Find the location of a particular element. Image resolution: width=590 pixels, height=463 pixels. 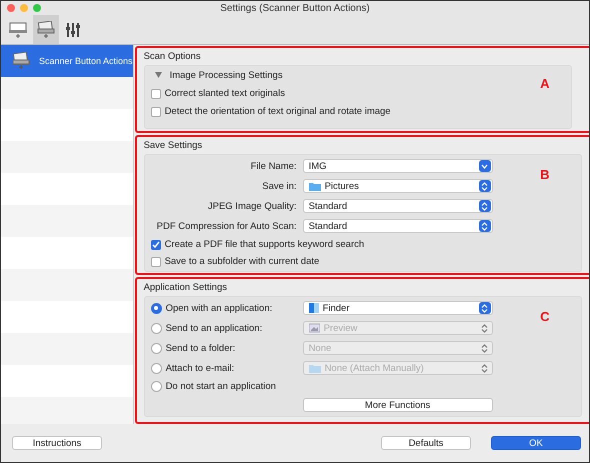

group-title: Image Processing Settings is located at coordinates (226, 75).